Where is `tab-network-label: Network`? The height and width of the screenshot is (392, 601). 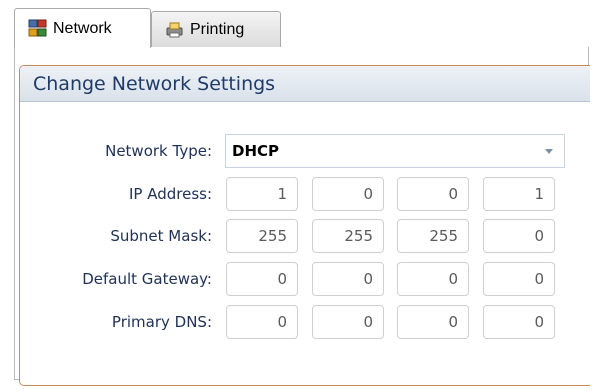 tab-network-label: Network is located at coordinates (82, 28).